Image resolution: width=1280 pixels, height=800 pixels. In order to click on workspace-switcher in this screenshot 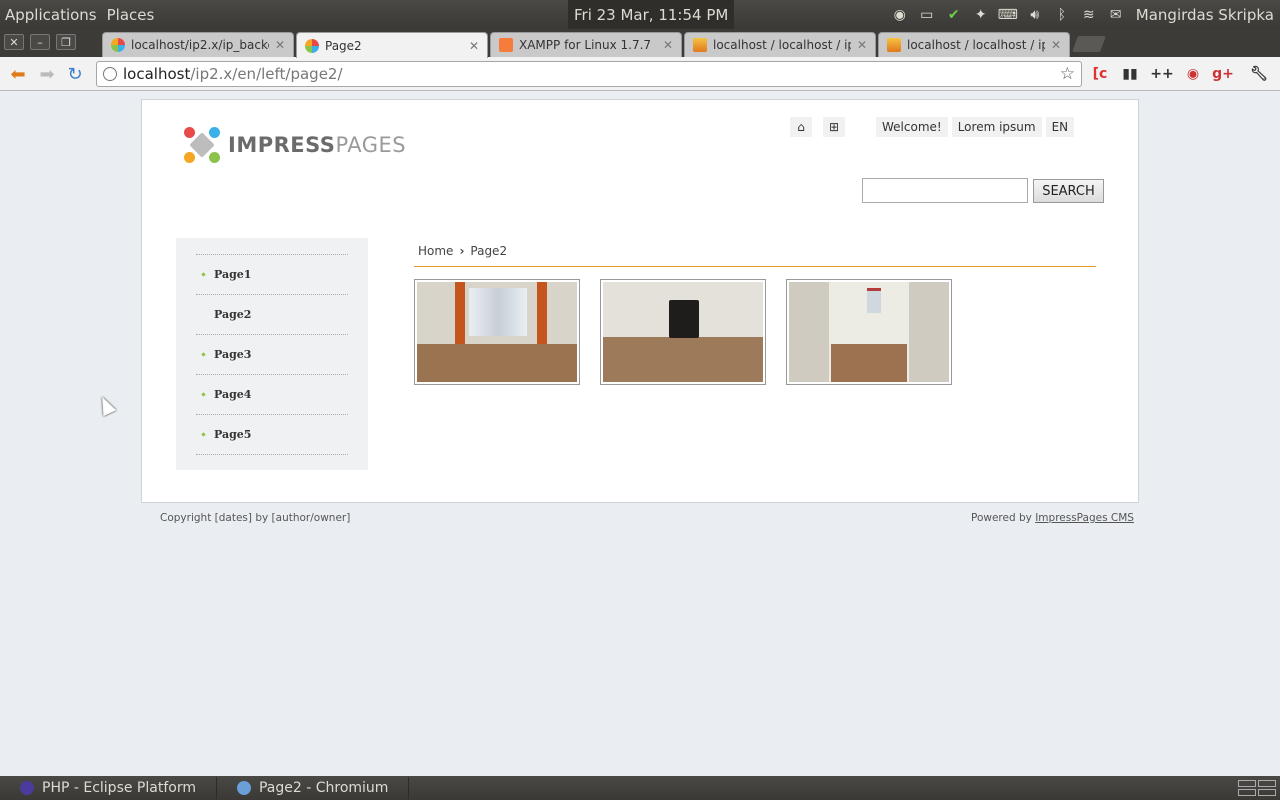, I will do `click(1257, 788)`.